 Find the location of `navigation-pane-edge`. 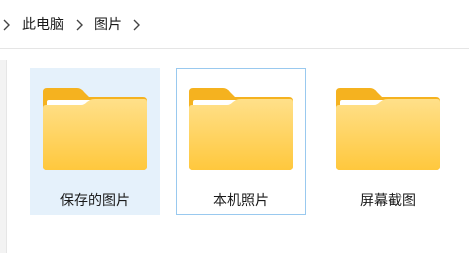

navigation-pane-edge is located at coordinates (3, 156).